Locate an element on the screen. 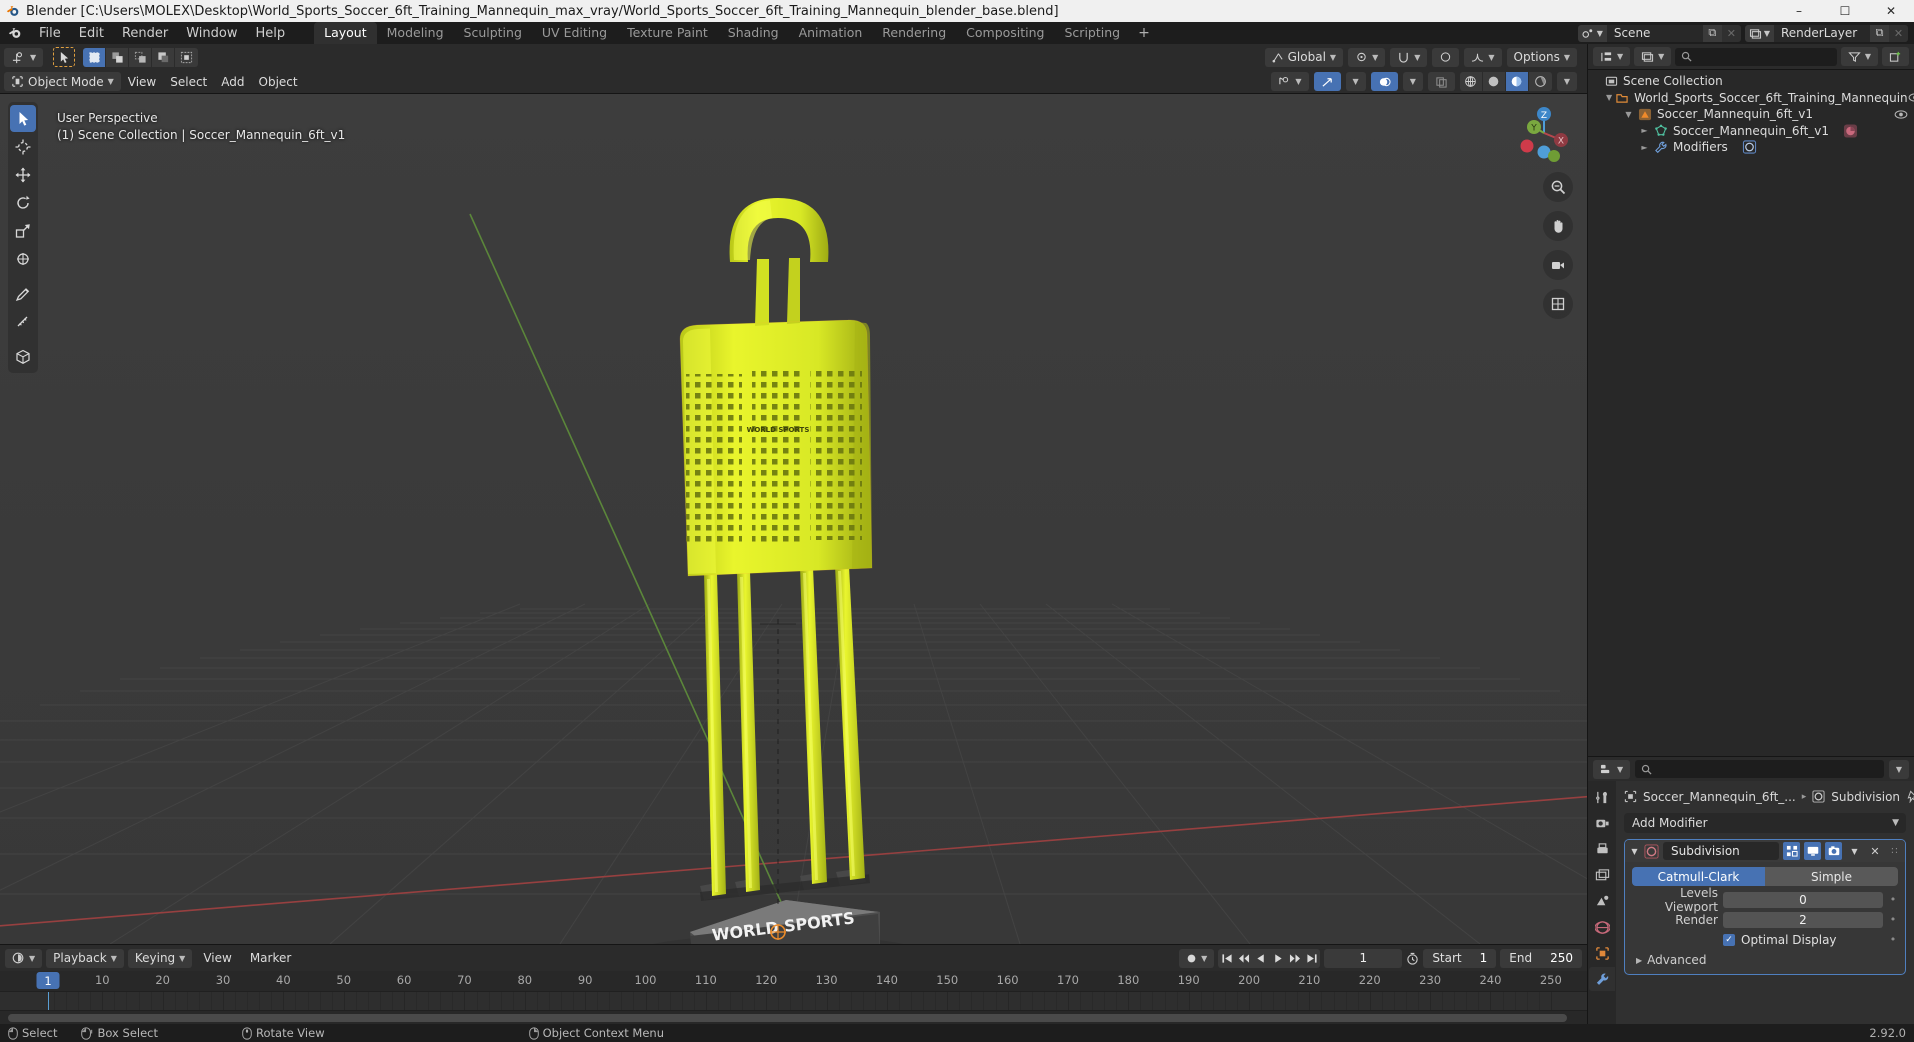  cursor-tool-icon is located at coordinates (23, 146).